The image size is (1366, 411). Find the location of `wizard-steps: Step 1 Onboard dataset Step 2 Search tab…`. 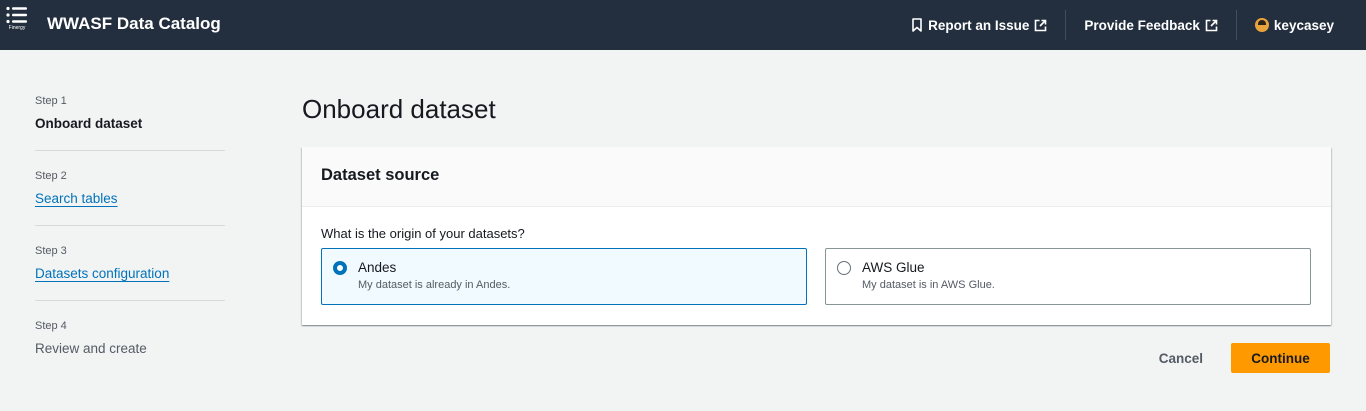

wizard-steps: Step 1 Onboard dataset Step 2 Search tab… is located at coordinates (130, 225).